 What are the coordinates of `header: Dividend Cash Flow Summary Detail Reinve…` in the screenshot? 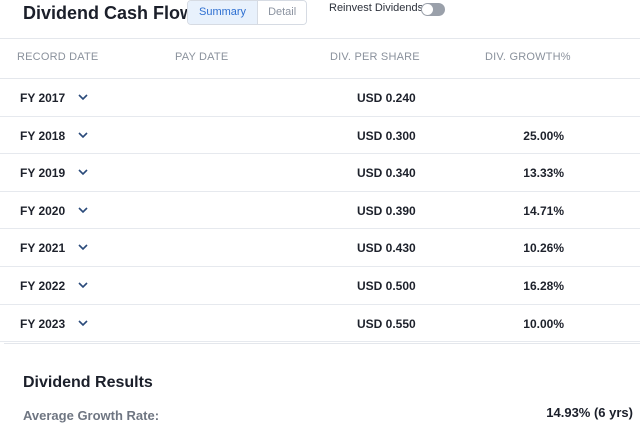 It's located at (320, 19).